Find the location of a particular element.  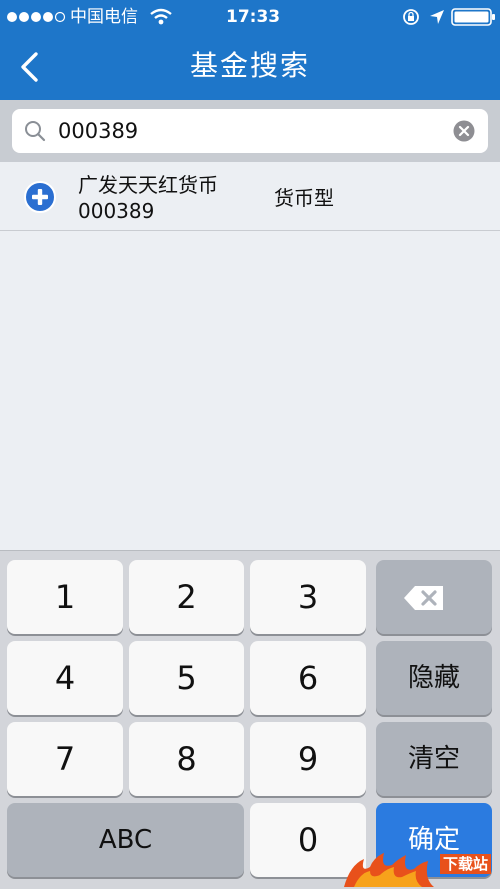

time-label: 17:33 is located at coordinates (253, 17).